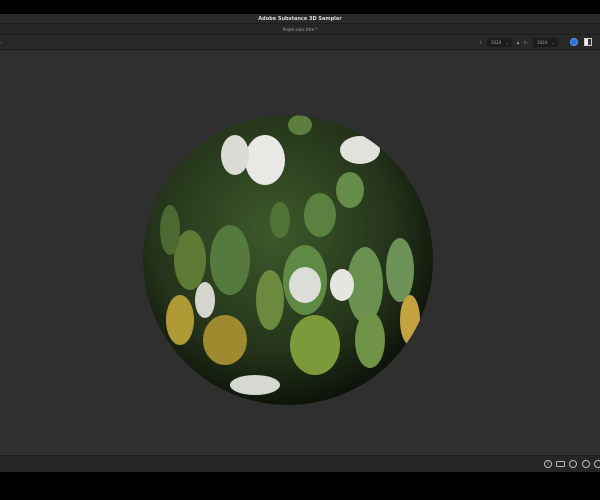 The width and height of the screenshot is (600, 500). I want to click on height-select: 1024 ⌄, so click(545, 42).